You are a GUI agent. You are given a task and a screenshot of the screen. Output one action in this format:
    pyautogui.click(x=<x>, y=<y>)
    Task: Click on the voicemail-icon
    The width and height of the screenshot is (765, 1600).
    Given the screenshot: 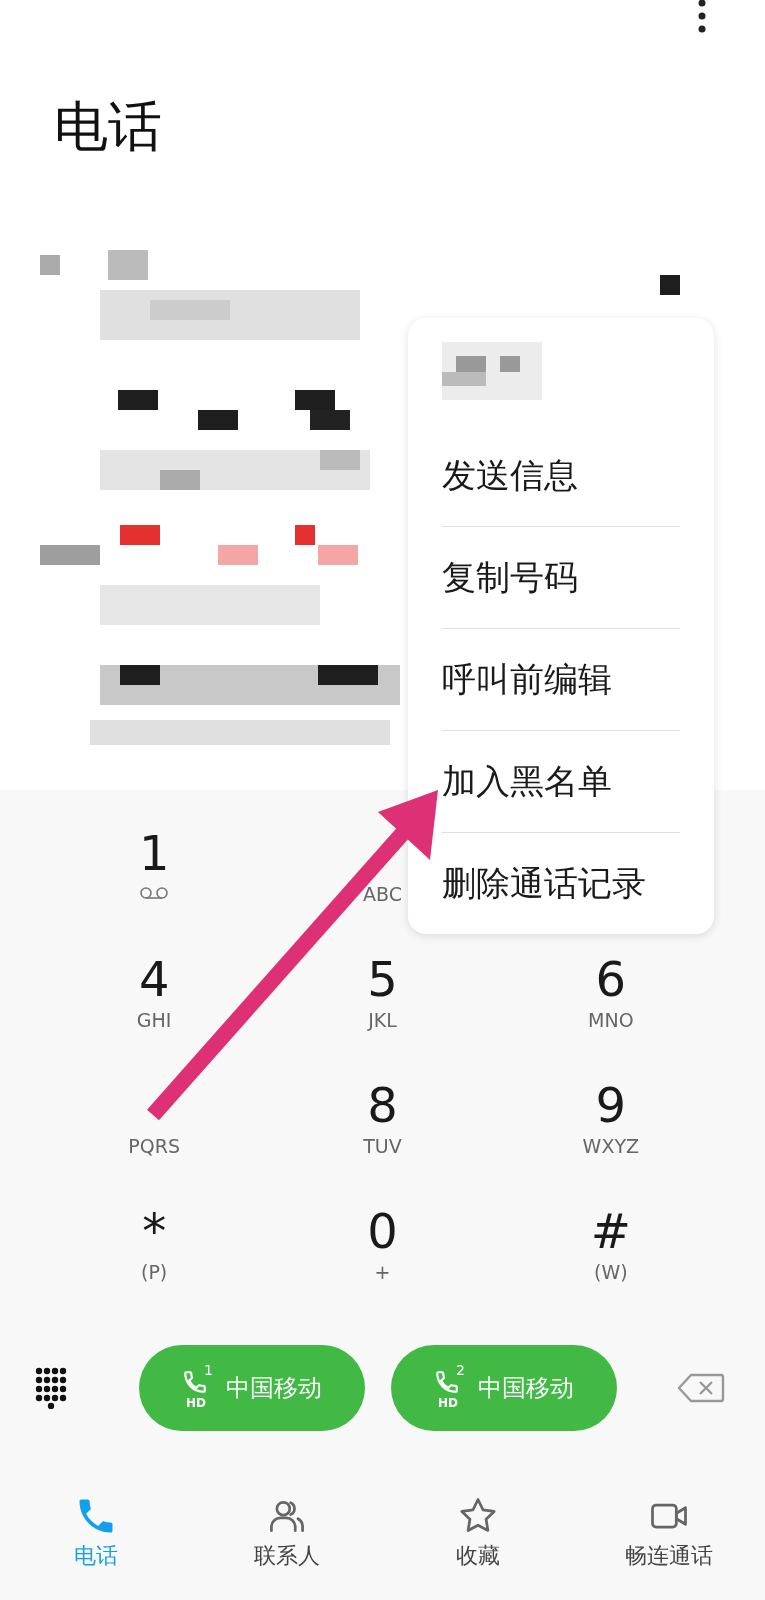 What is the action you would take?
    pyautogui.click(x=154, y=893)
    